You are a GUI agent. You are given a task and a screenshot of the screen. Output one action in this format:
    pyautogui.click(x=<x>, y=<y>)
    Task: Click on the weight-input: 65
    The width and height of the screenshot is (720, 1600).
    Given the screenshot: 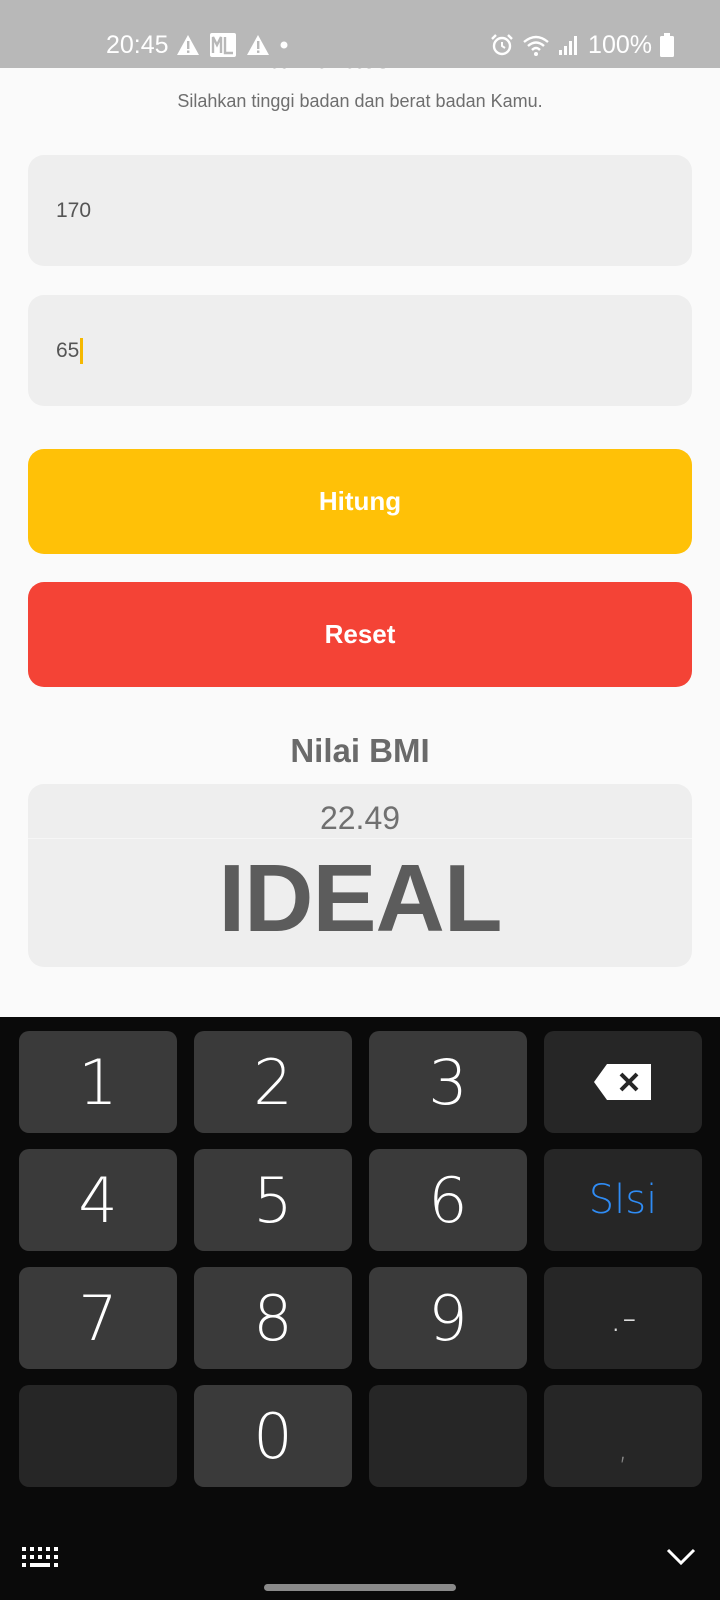 What is the action you would take?
    pyautogui.click(x=360, y=350)
    